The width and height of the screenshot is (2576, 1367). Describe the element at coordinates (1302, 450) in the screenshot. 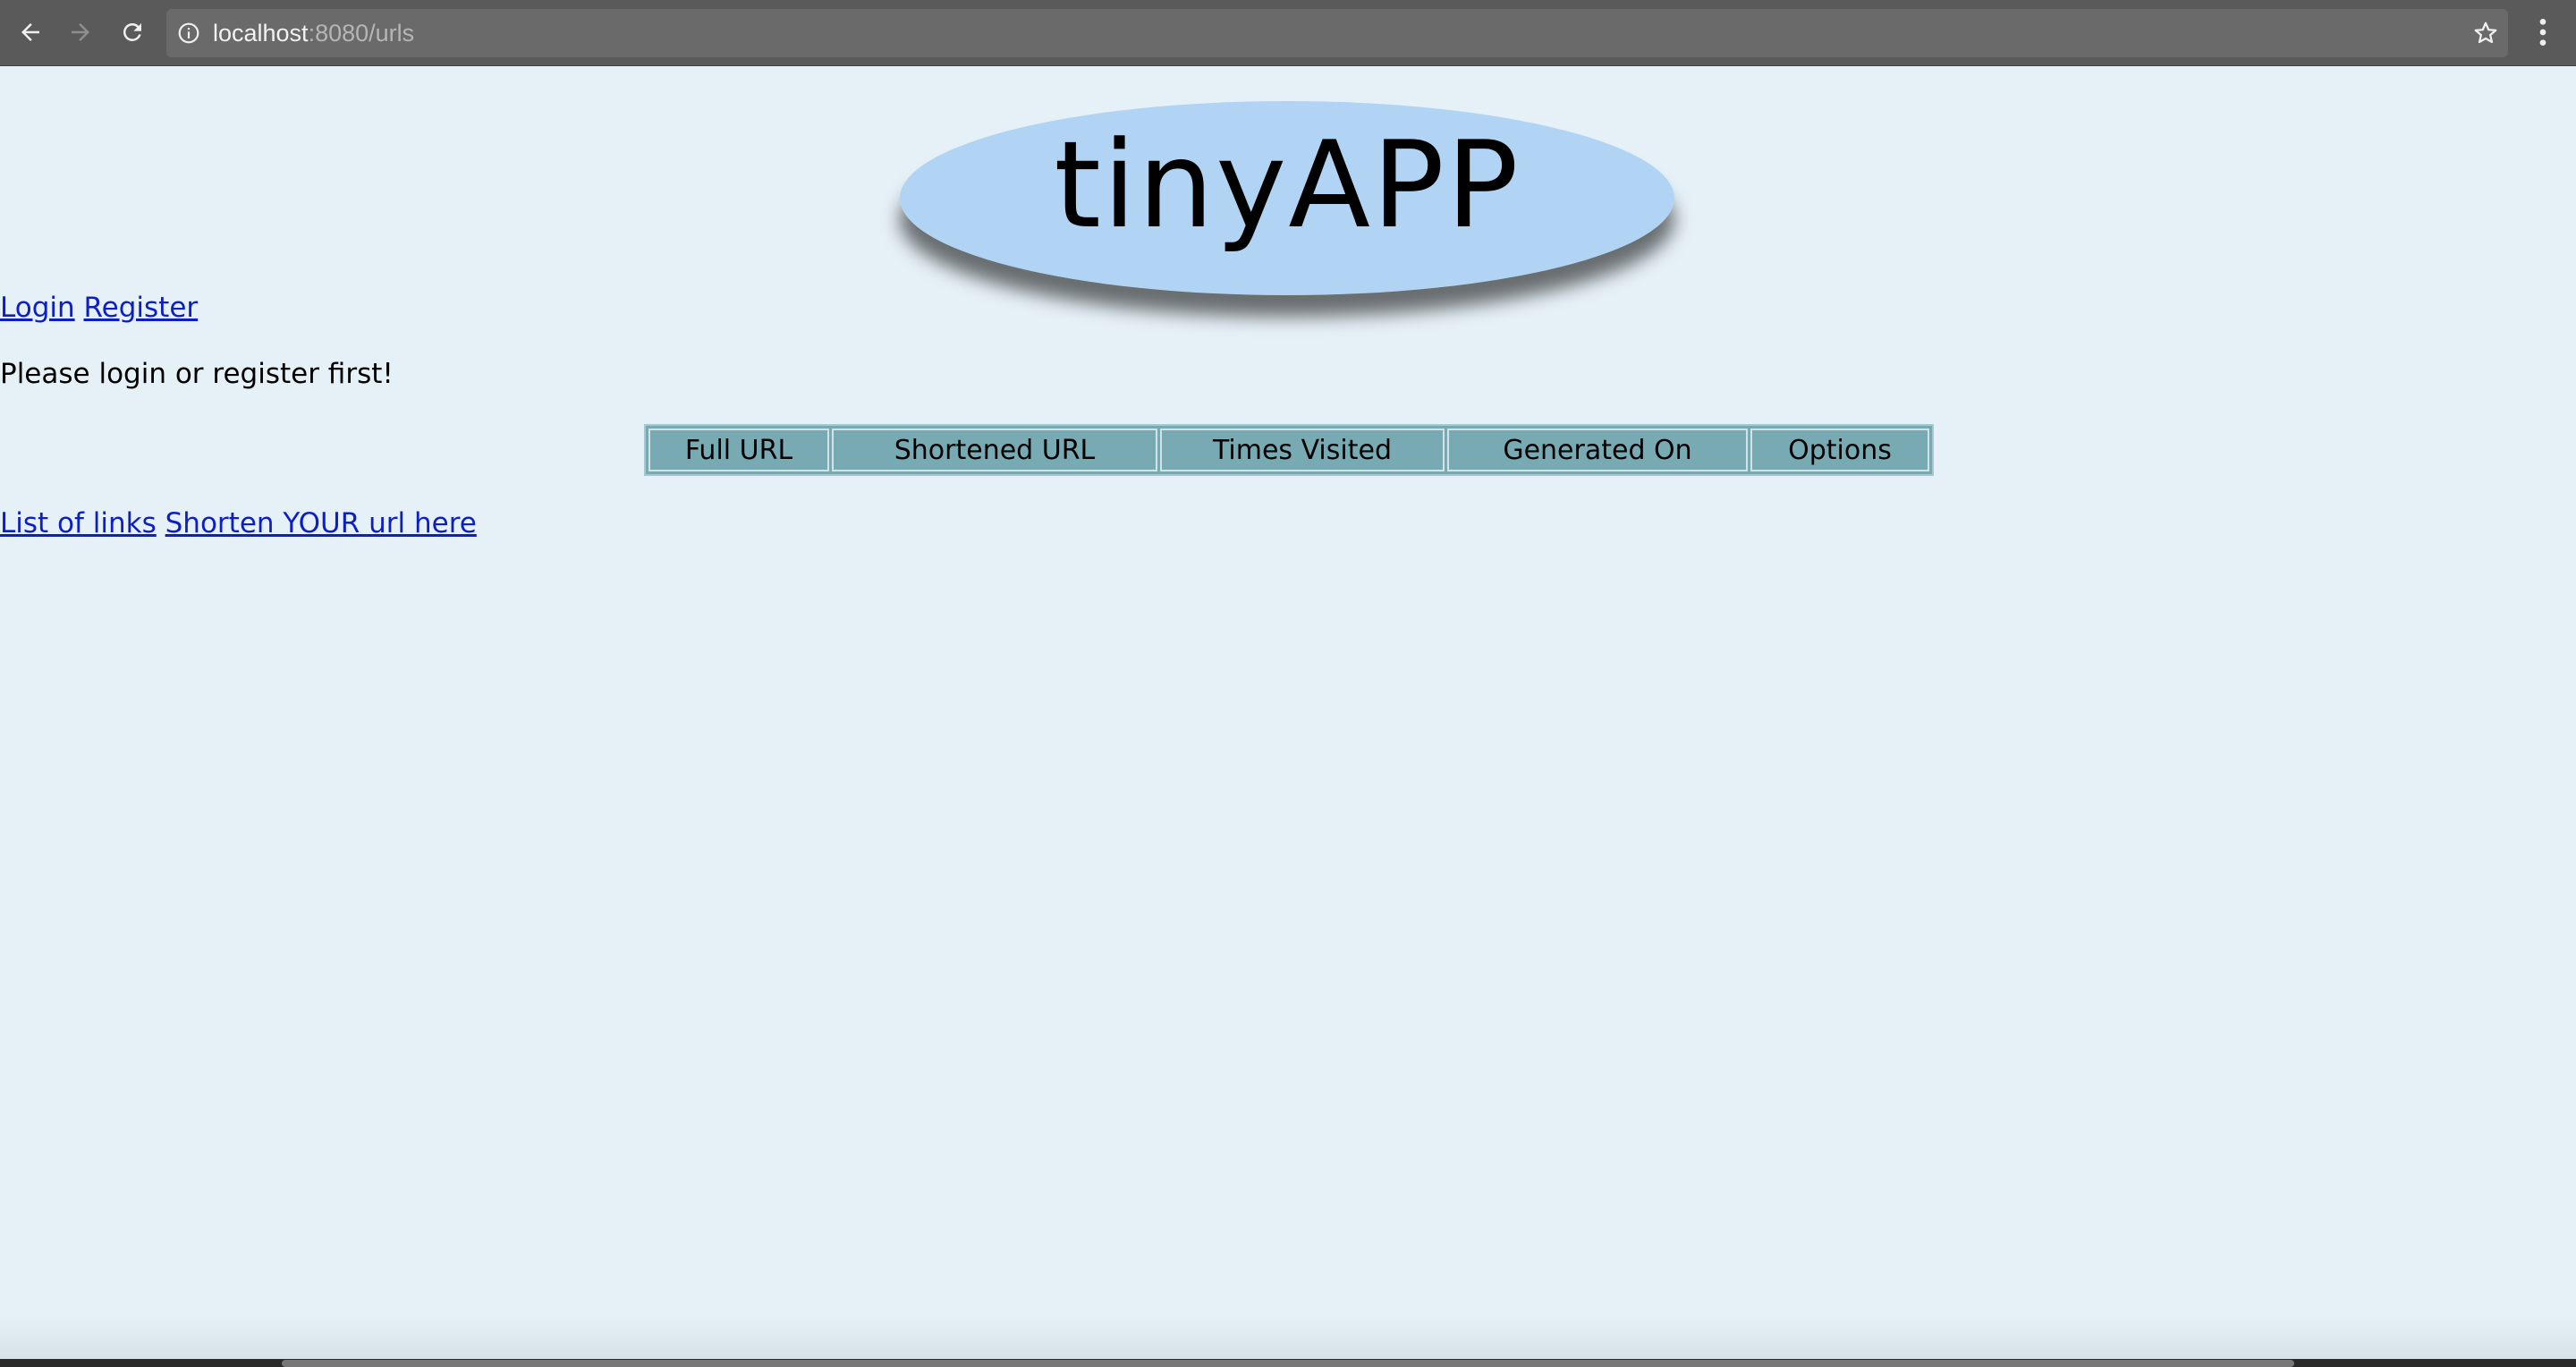

I see `column-header-times-visited: Times Visited` at that location.